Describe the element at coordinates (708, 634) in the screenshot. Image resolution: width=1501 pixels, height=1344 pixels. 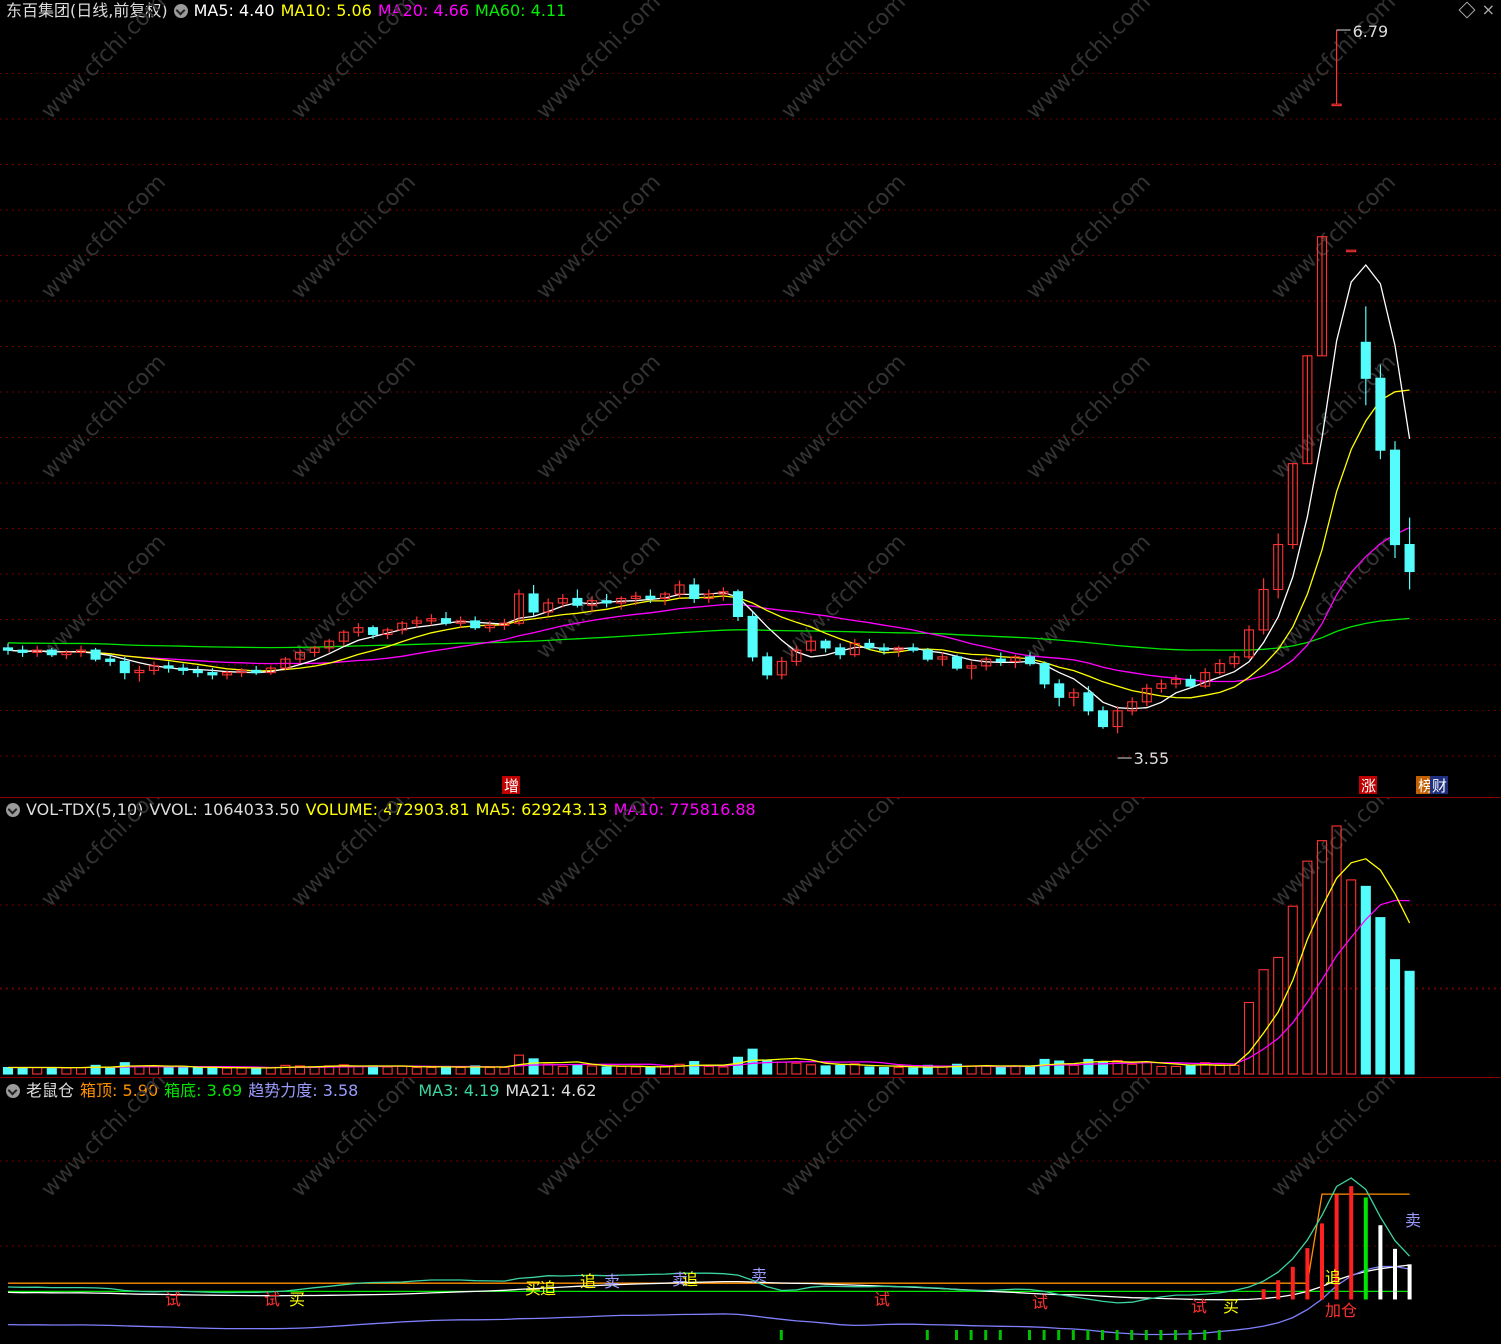
I see `ma60-line` at that location.